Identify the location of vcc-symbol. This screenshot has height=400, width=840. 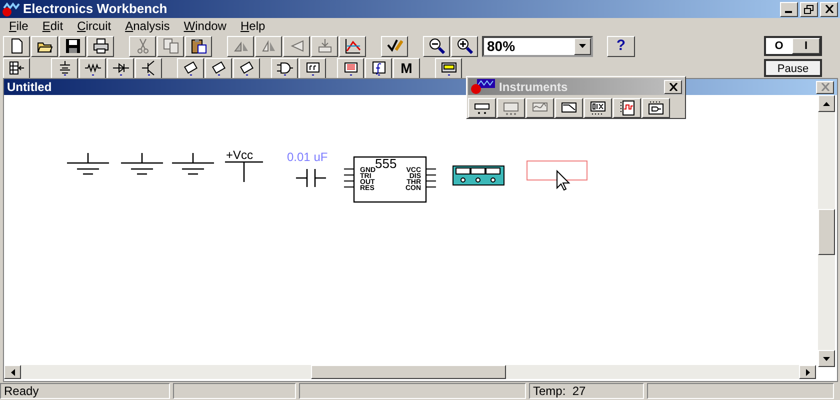
(244, 172).